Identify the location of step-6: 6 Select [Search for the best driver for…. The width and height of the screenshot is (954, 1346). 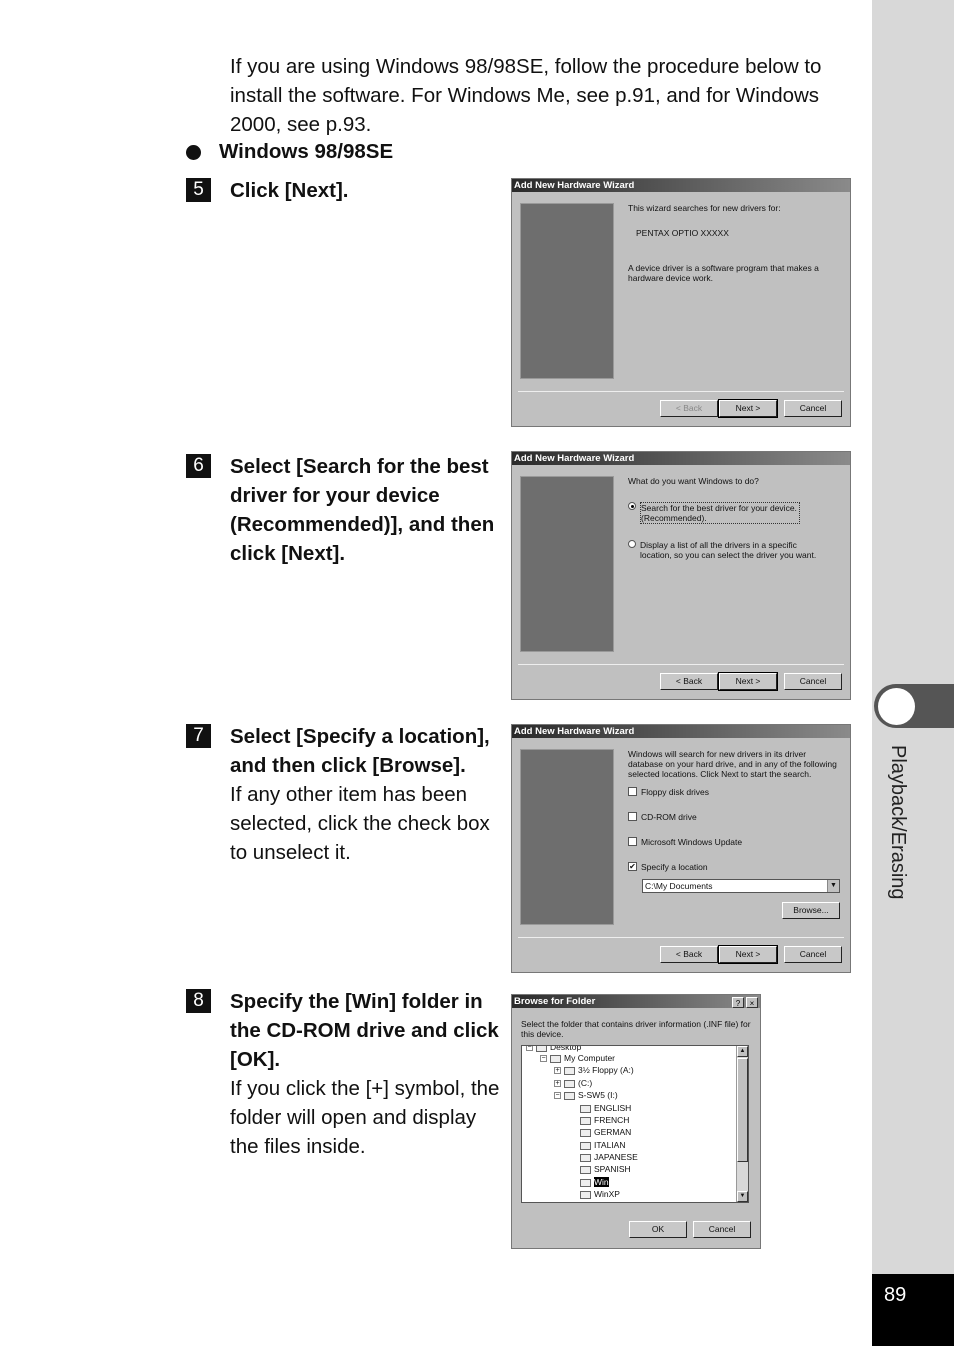
(347, 510).